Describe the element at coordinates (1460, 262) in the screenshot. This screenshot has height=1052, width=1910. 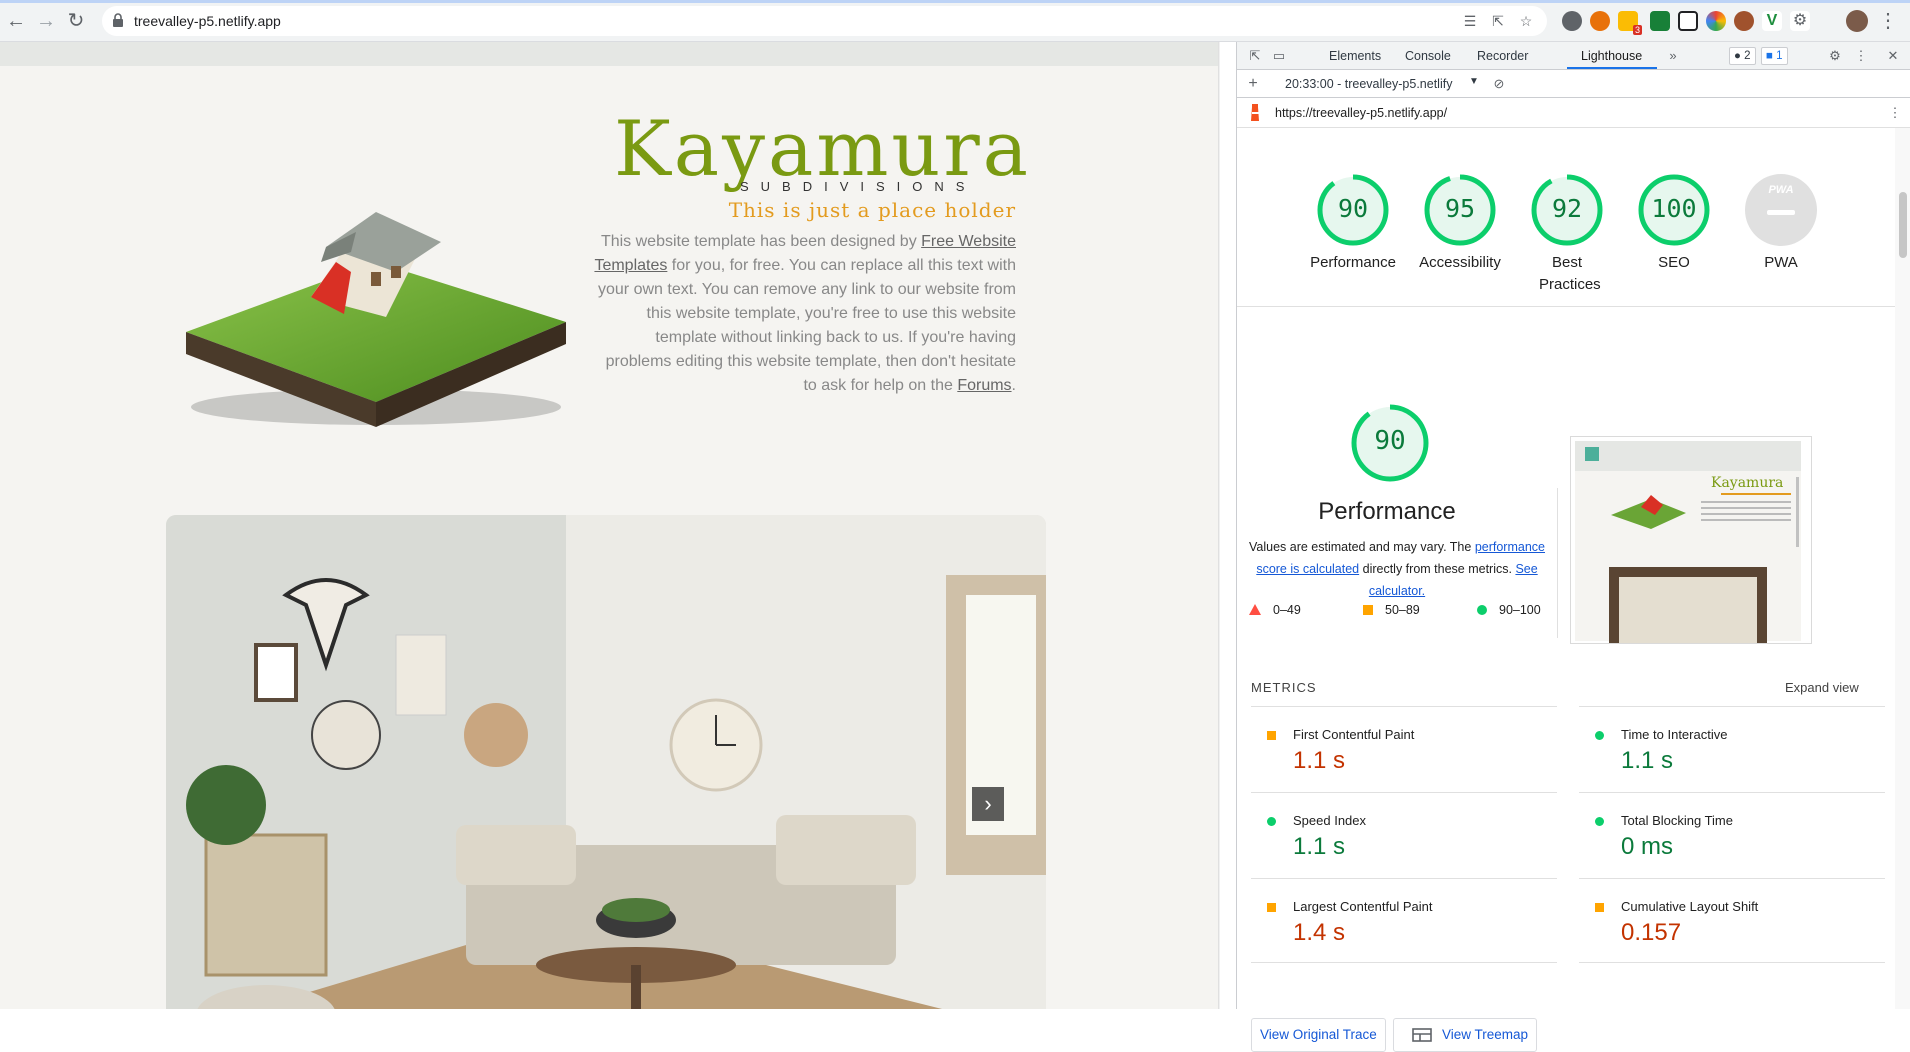
I see `gauge-accessibility-label: Accessibility` at that location.